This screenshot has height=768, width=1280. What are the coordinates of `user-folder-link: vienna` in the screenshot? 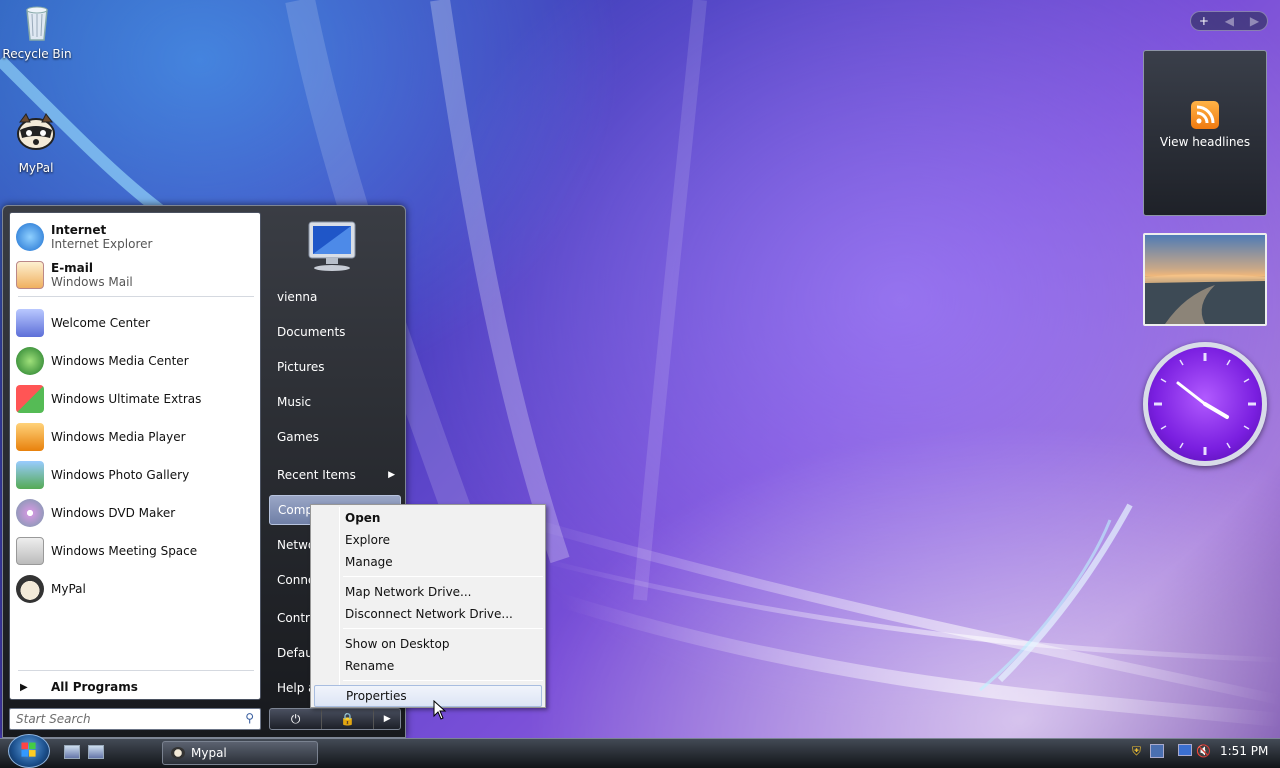 It's located at (335, 297).